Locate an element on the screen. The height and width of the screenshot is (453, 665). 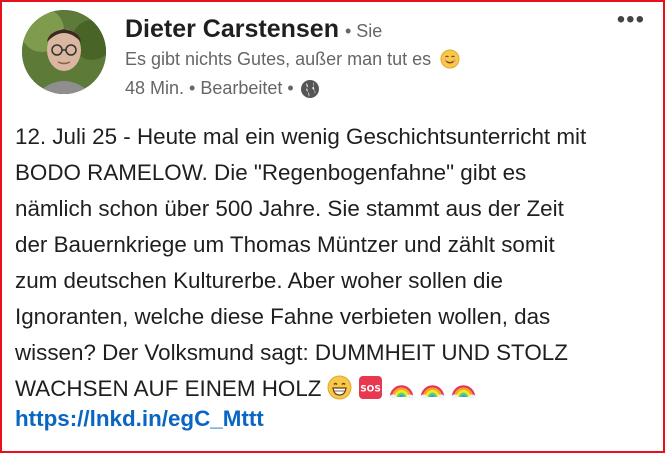
body-line-text: WACHSEN AUF EINEM HOLZ is located at coordinates (168, 388).